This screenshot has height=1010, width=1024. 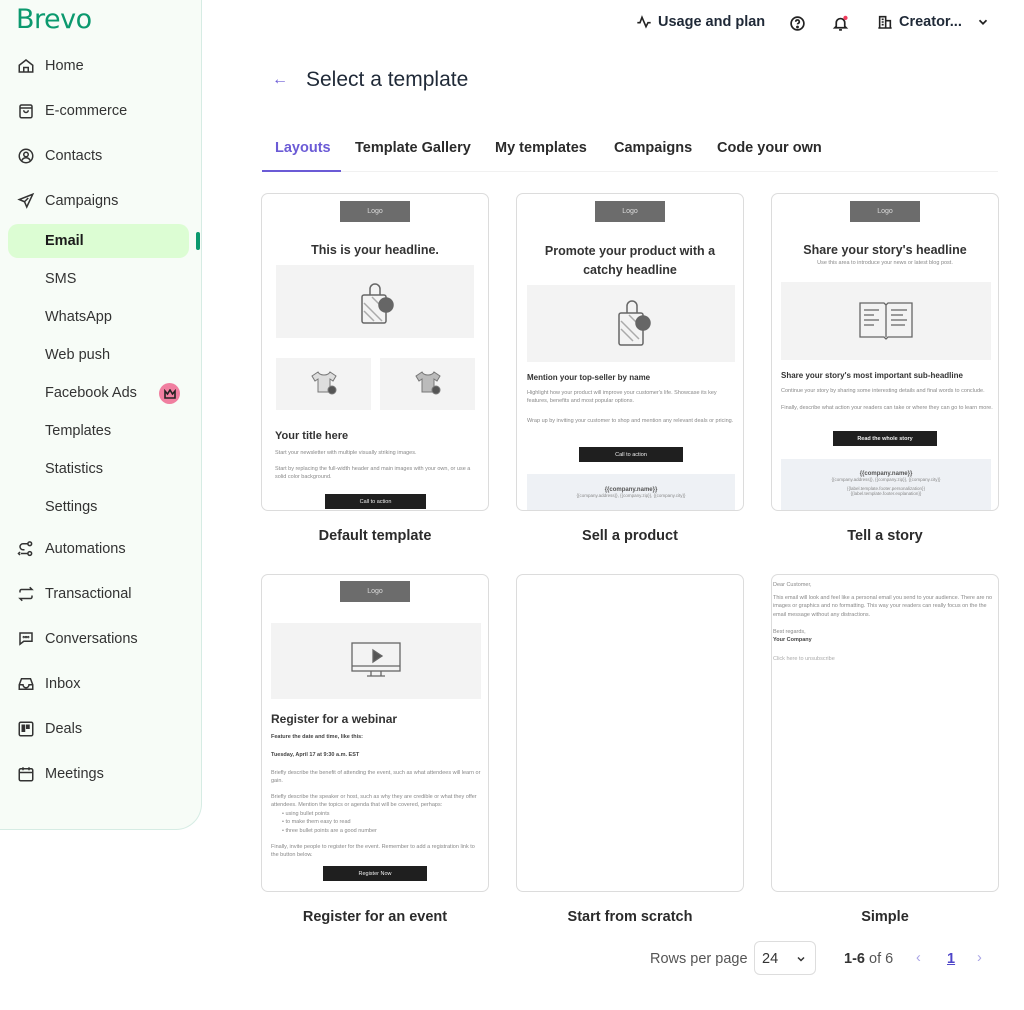 I want to click on board-icon, so click(x=26, y=729).